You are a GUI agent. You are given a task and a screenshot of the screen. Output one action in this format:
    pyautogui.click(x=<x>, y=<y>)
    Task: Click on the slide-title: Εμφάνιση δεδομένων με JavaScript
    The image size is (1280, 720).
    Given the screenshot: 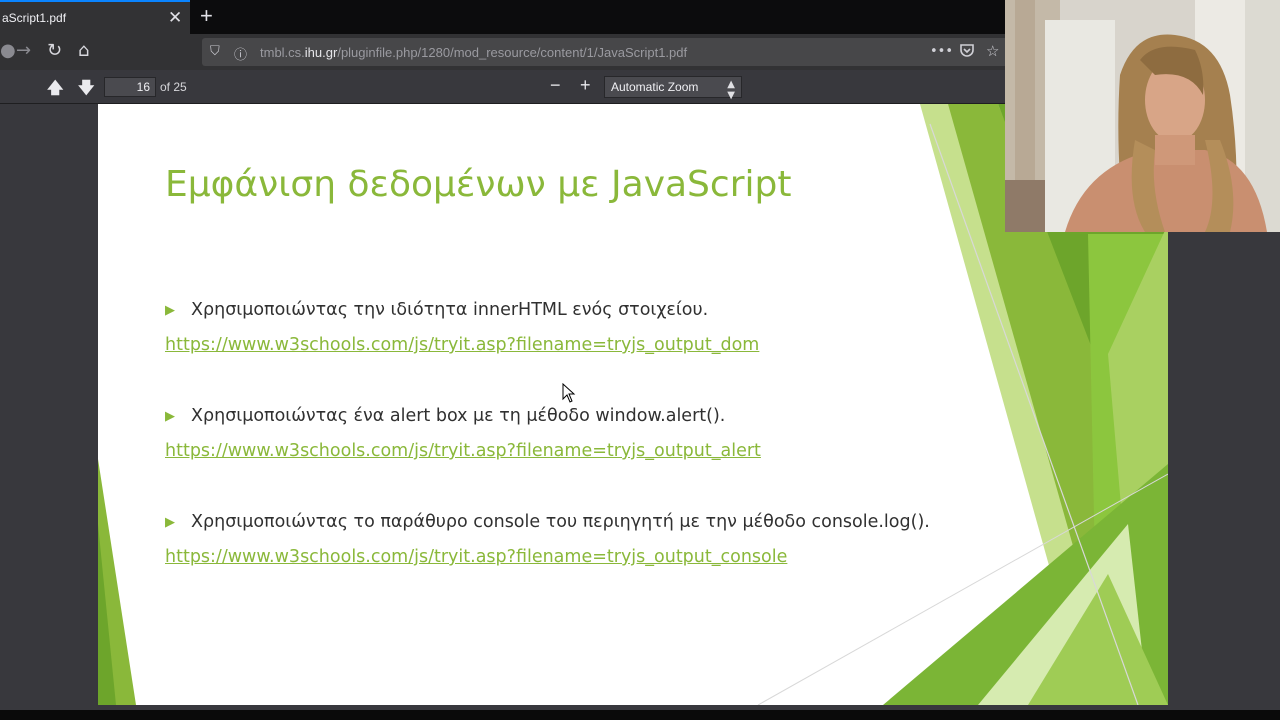 What is the action you would take?
    pyautogui.click(x=478, y=184)
    